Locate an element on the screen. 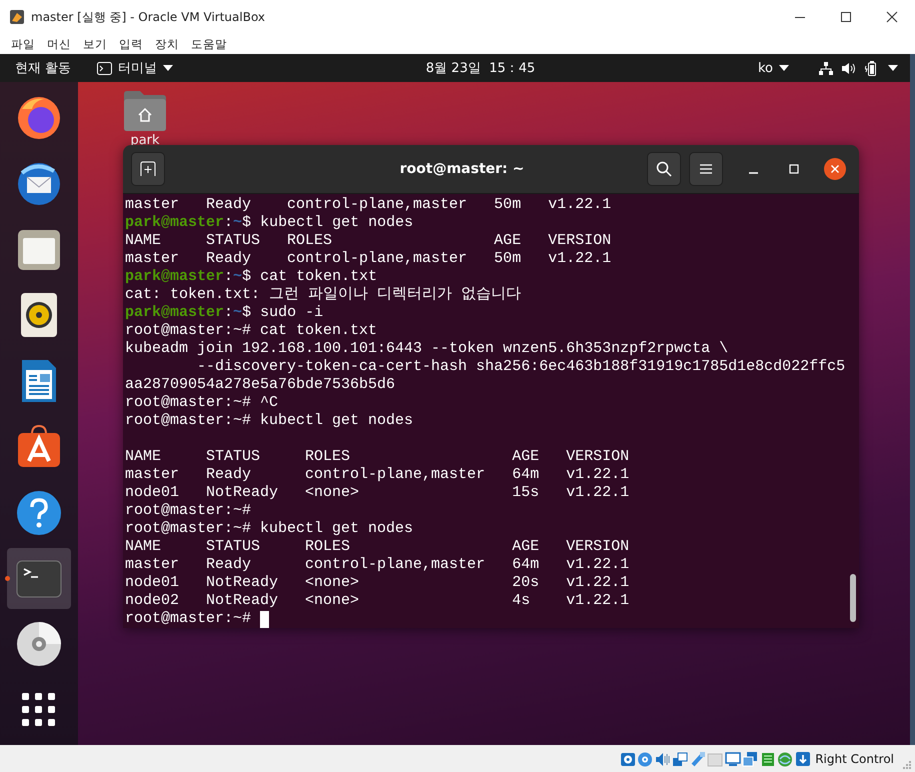 This screenshot has width=915, height=772. search-icon is located at coordinates (664, 169).